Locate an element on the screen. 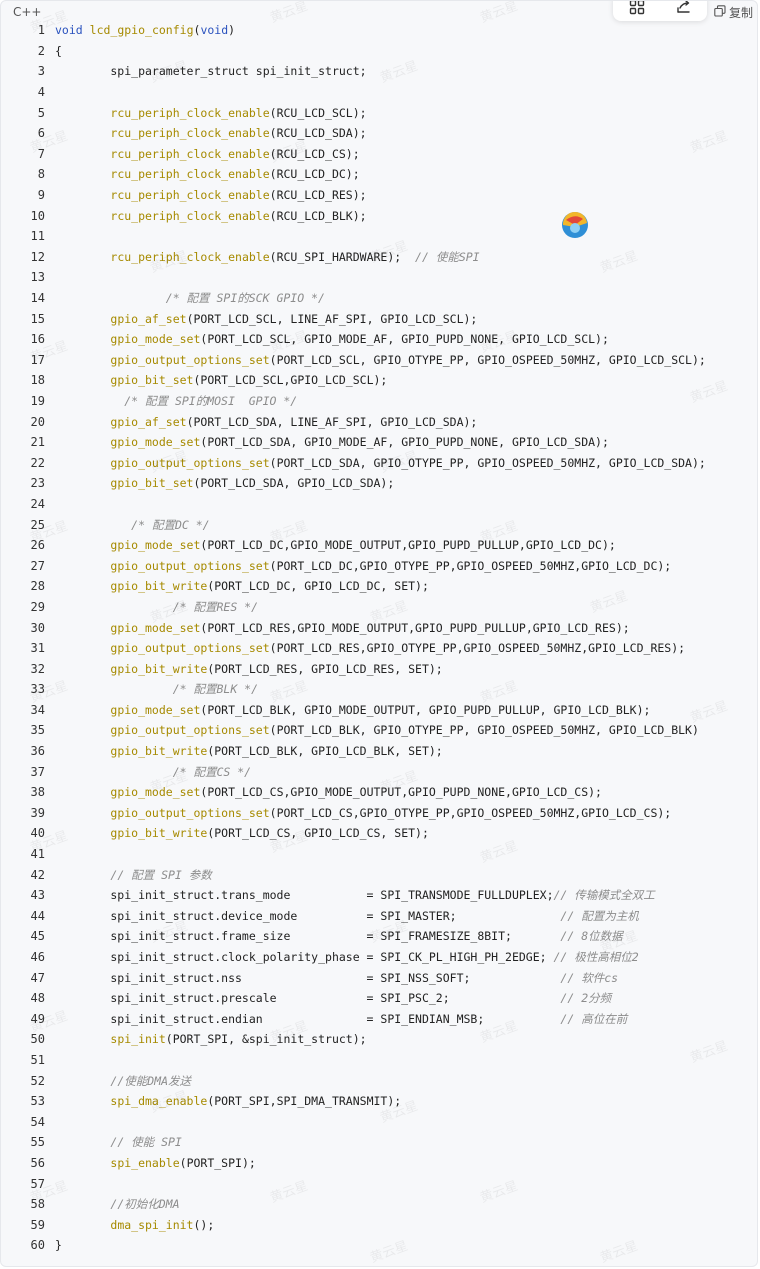 Image resolution: width=760 pixels, height=1269 pixels. line-number: 12 is located at coordinates (37, 256).